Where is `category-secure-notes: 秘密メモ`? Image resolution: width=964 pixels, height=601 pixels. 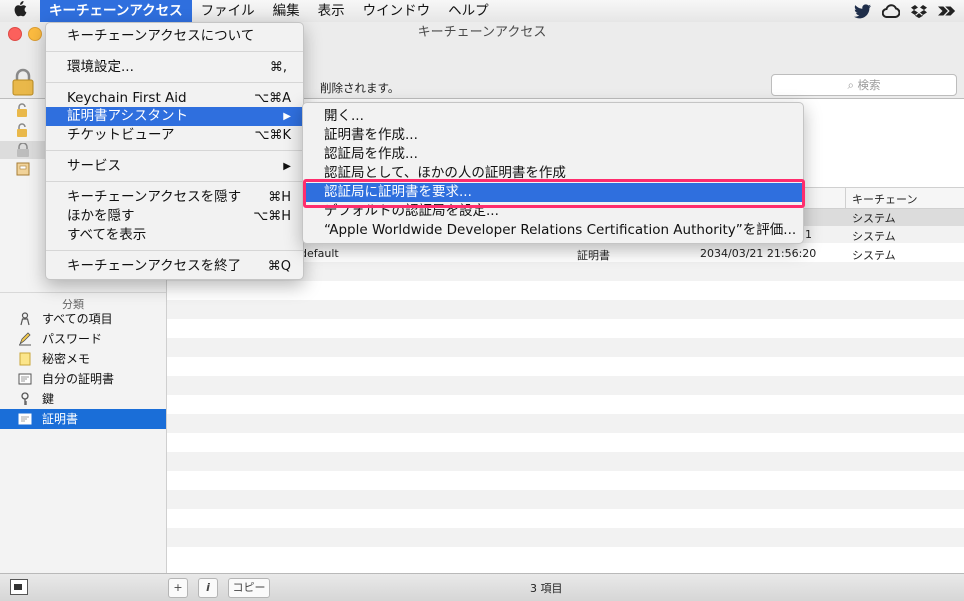 category-secure-notes: 秘密メモ is located at coordinates (83, 359).